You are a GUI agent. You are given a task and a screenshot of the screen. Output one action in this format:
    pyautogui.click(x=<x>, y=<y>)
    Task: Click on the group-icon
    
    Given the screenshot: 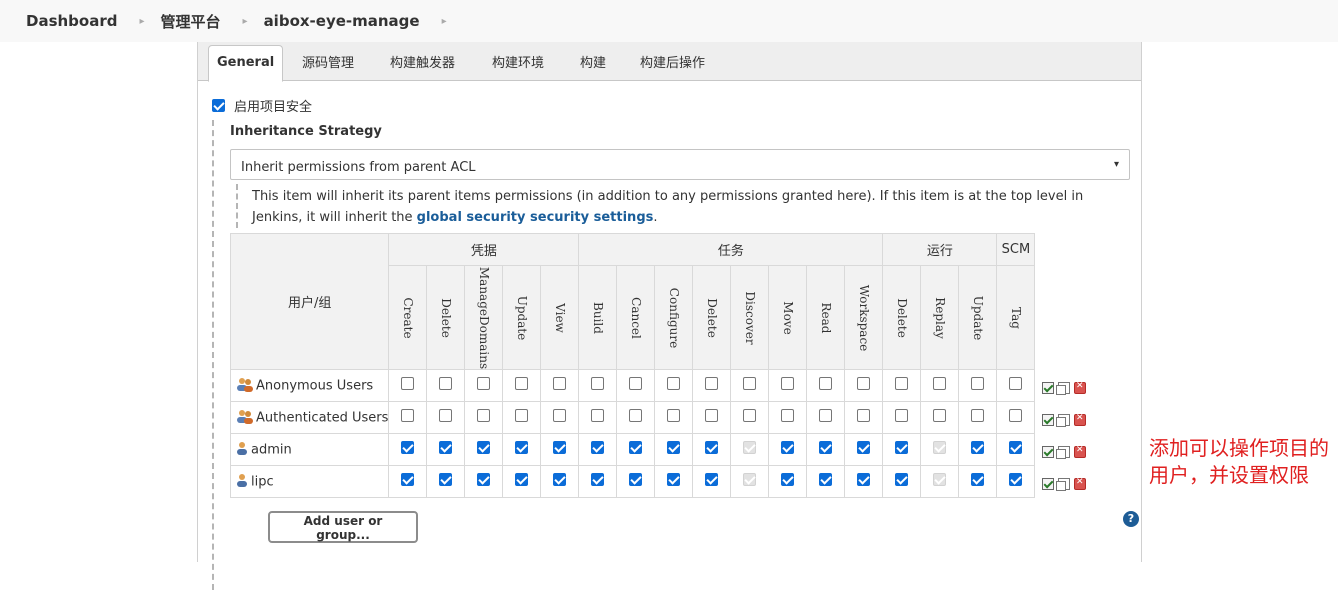 What is the action you would take?
    pyautogui.click(x=244, y=418)
    